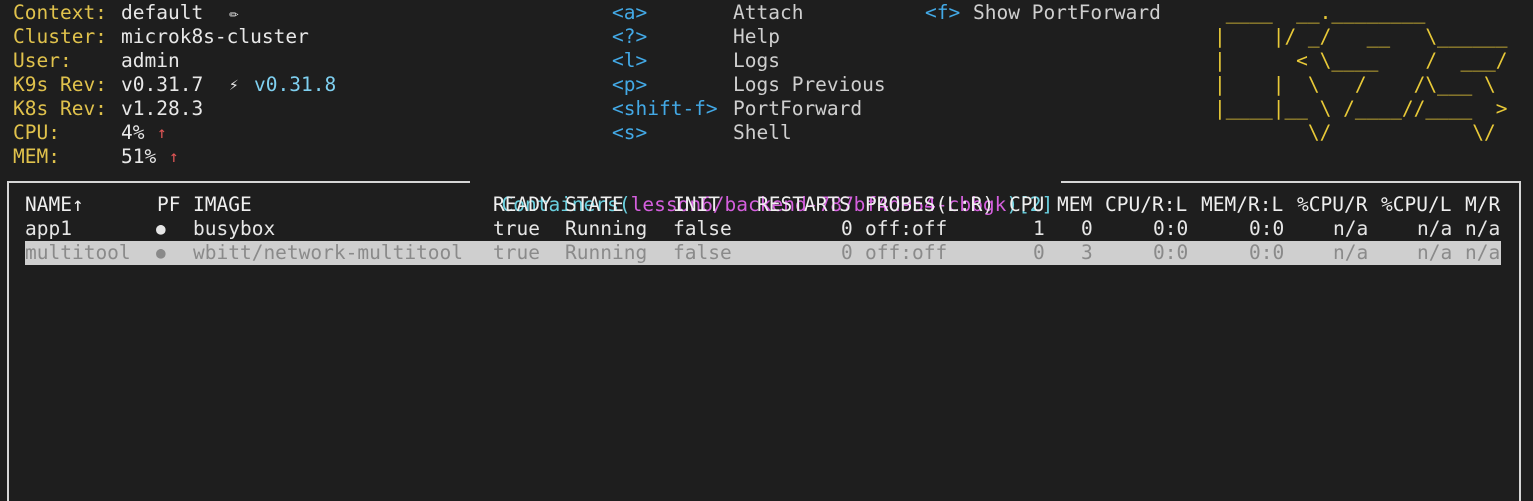 The height and width of the screenshot is (501, 1533). What do you see at coordinates (1361, 36) in the screenshot?
I see `logo-line: | |/ _/ __ \______` at bounding box center [1361, 36].